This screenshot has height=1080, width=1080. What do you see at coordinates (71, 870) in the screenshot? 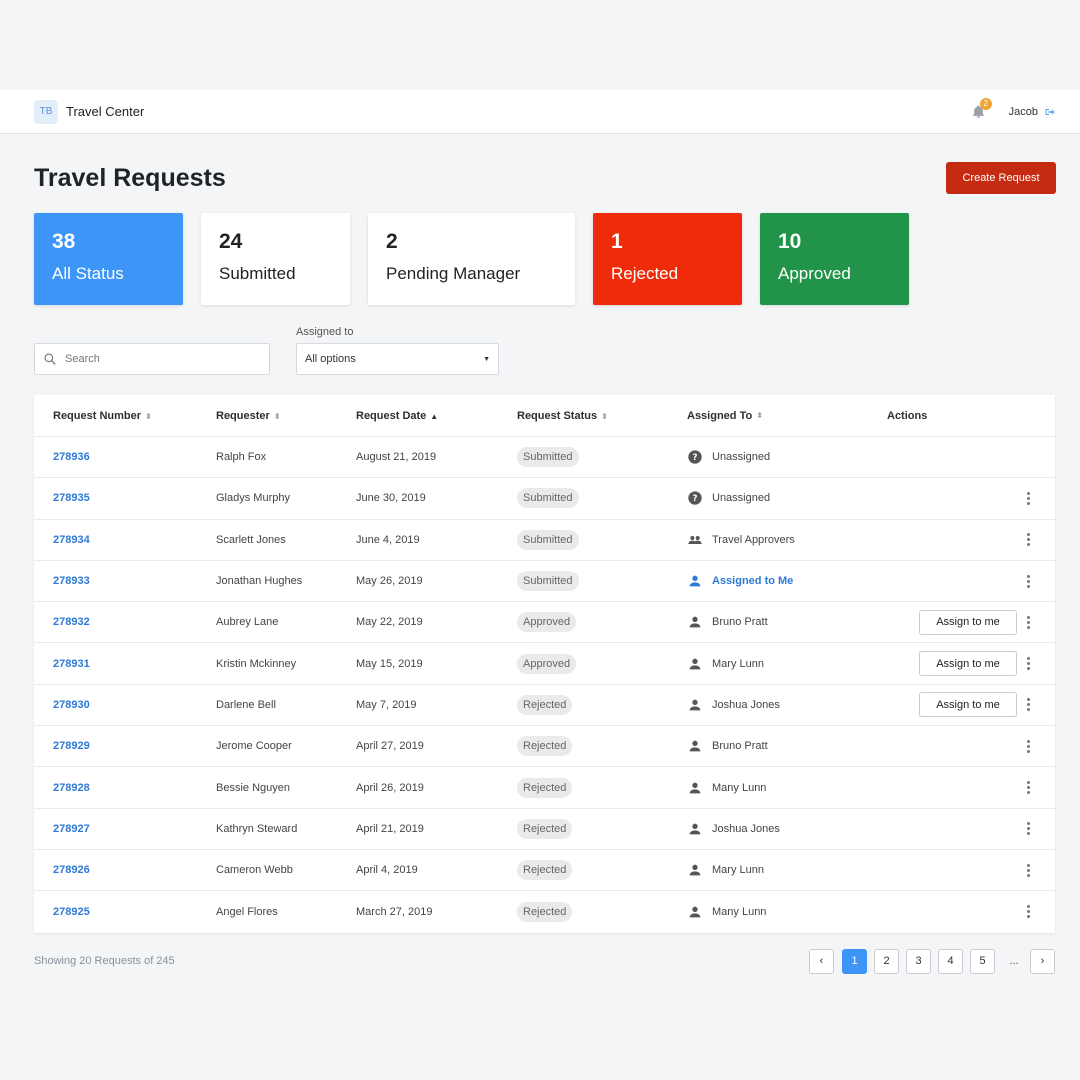
I see `request-number-link: 278926` at bounding box center [71, 870].